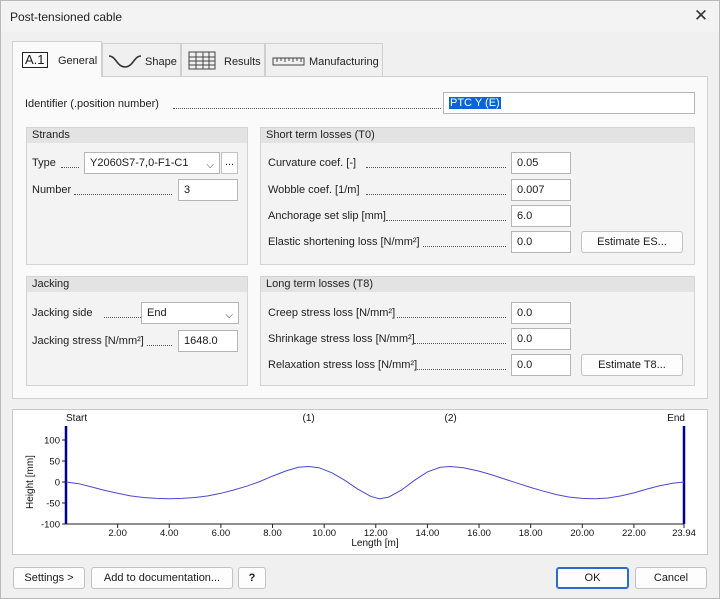 The image size is (720, 599). What do you see at coordinates (477, 135) in the screenshot?
I see `short-term-header: Short term losses (T0)` at bounding box center [477, 135].